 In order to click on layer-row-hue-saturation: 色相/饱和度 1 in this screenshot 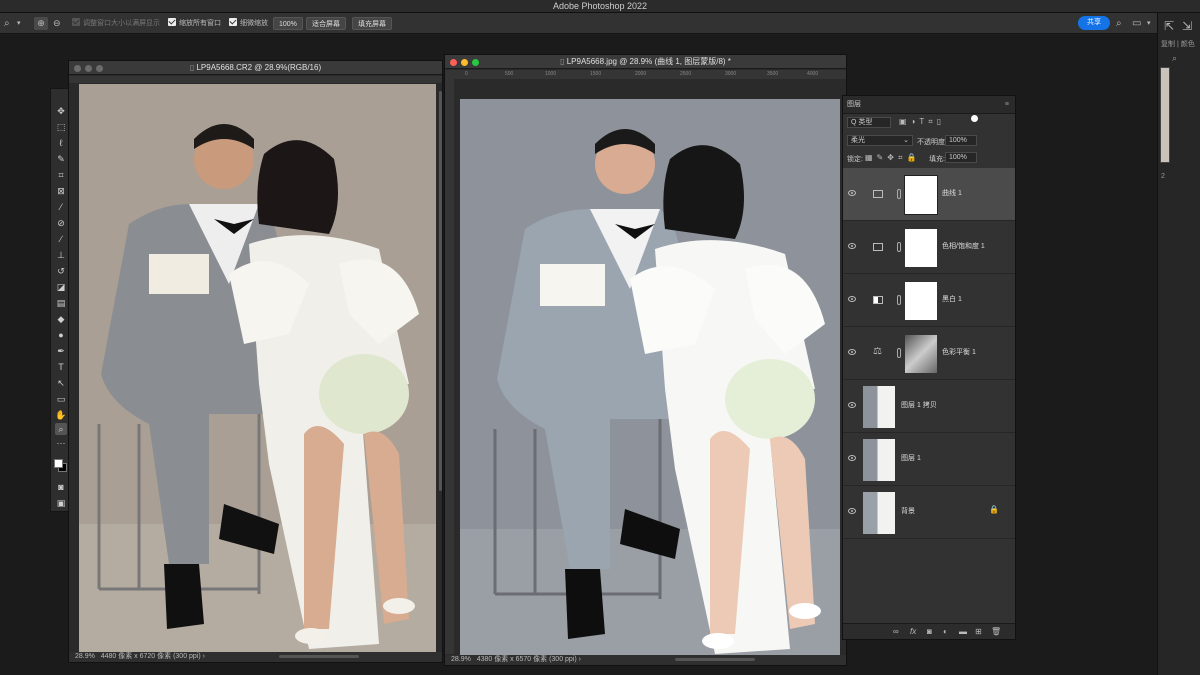, I will do `click(929, 247)`.